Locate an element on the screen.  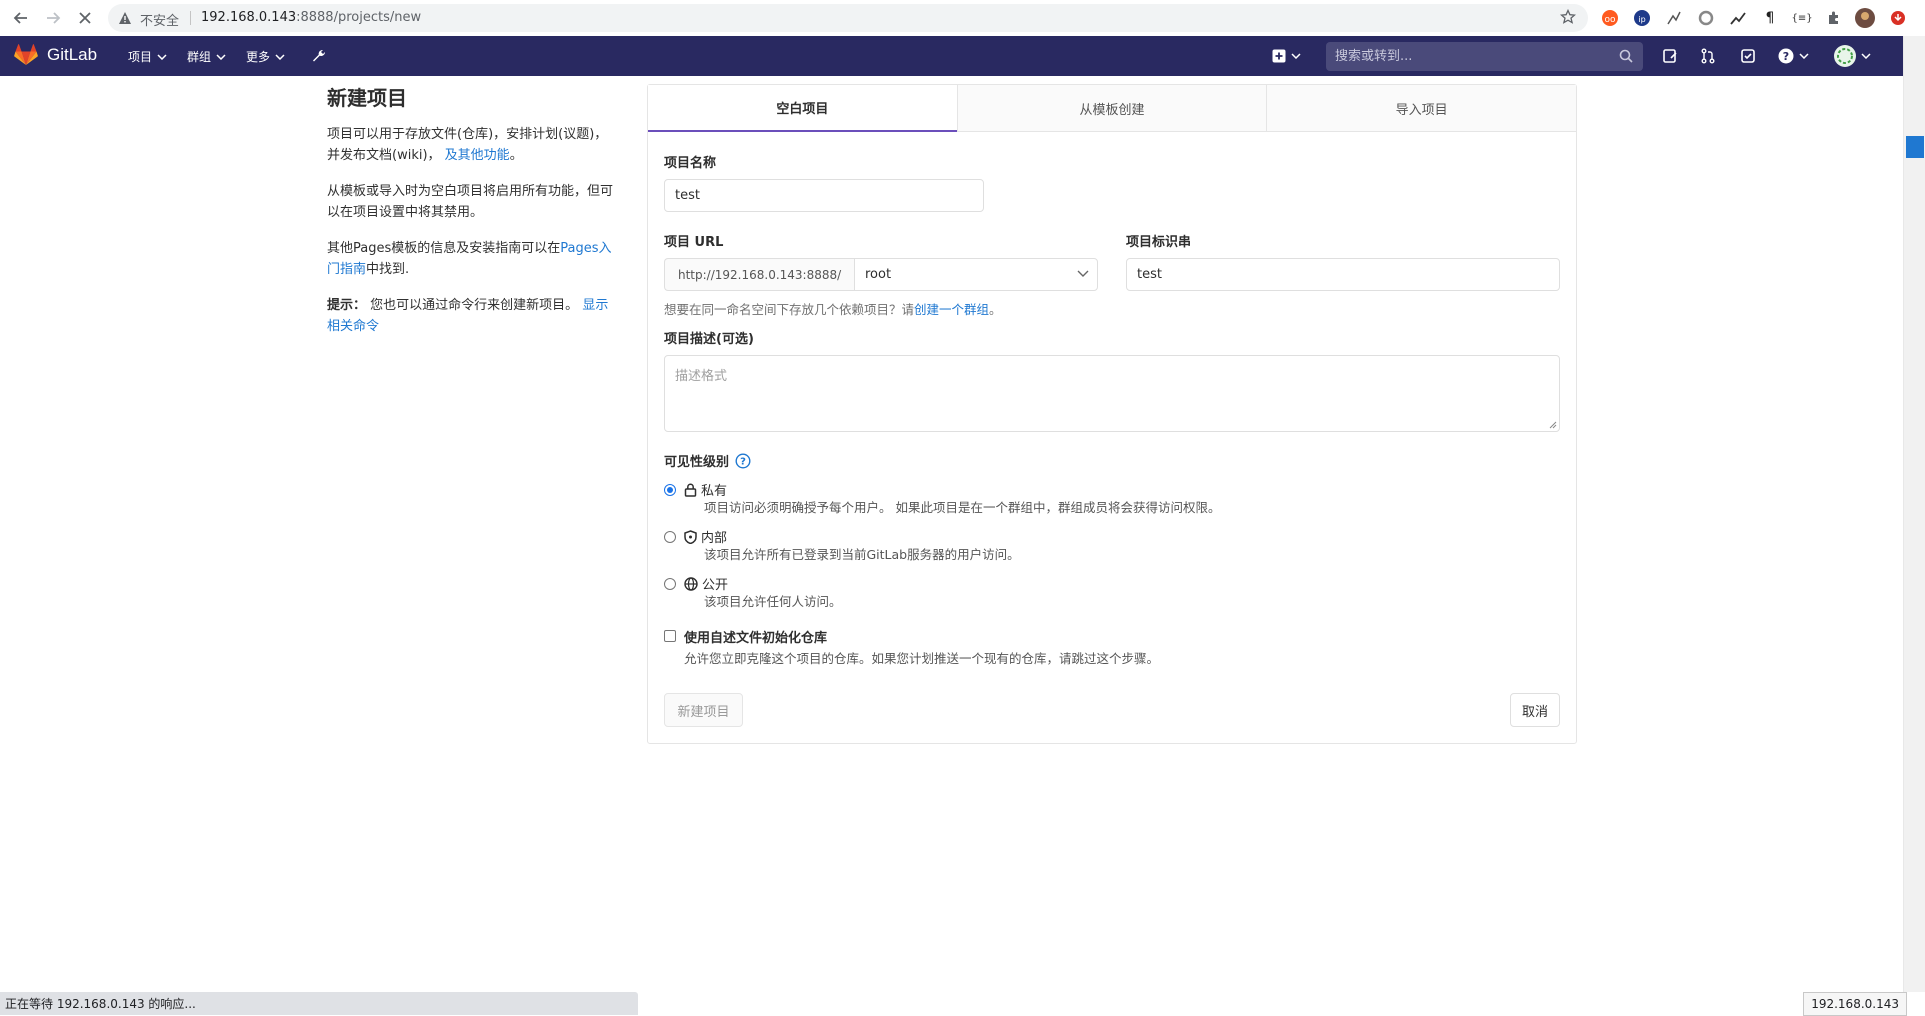
admin-wrench-icon is located at coordinates (319, 56).